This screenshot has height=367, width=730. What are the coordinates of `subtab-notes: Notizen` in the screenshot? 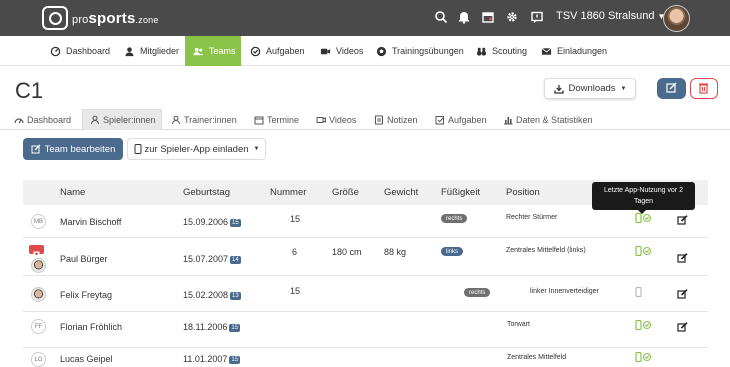 It's located at (396, 119).